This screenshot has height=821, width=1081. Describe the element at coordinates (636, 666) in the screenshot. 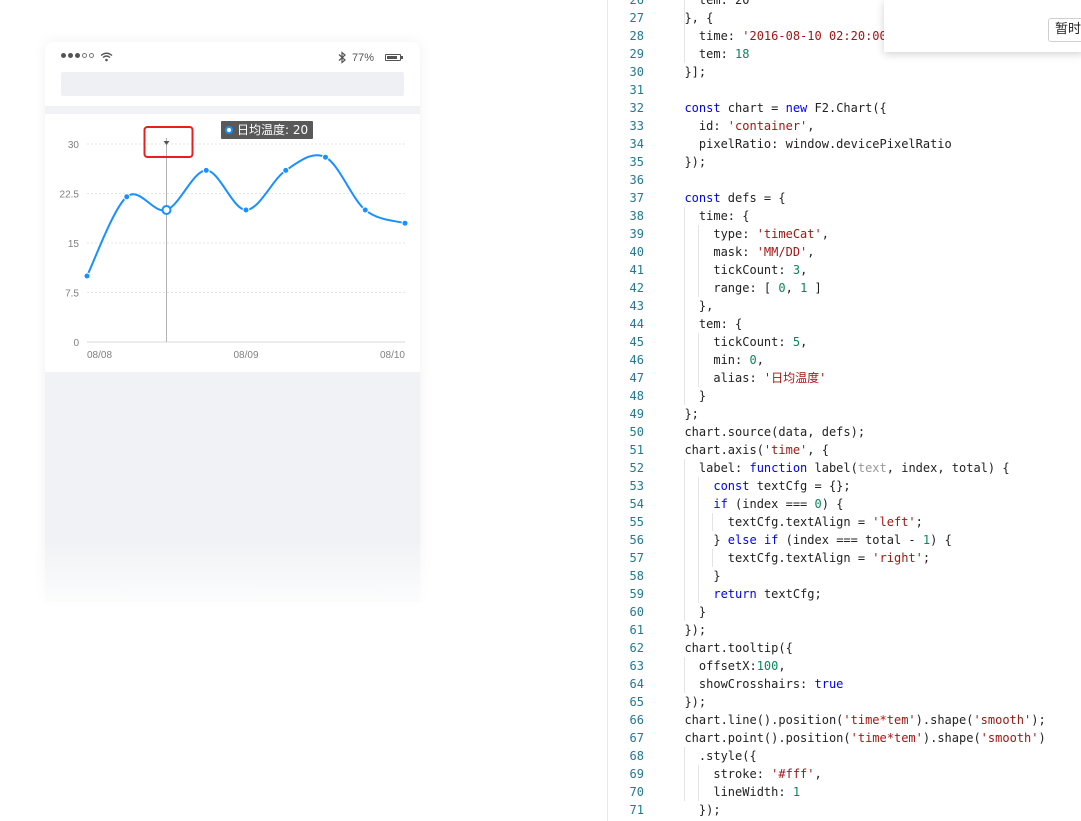

I see `line-number: 63` at that location.